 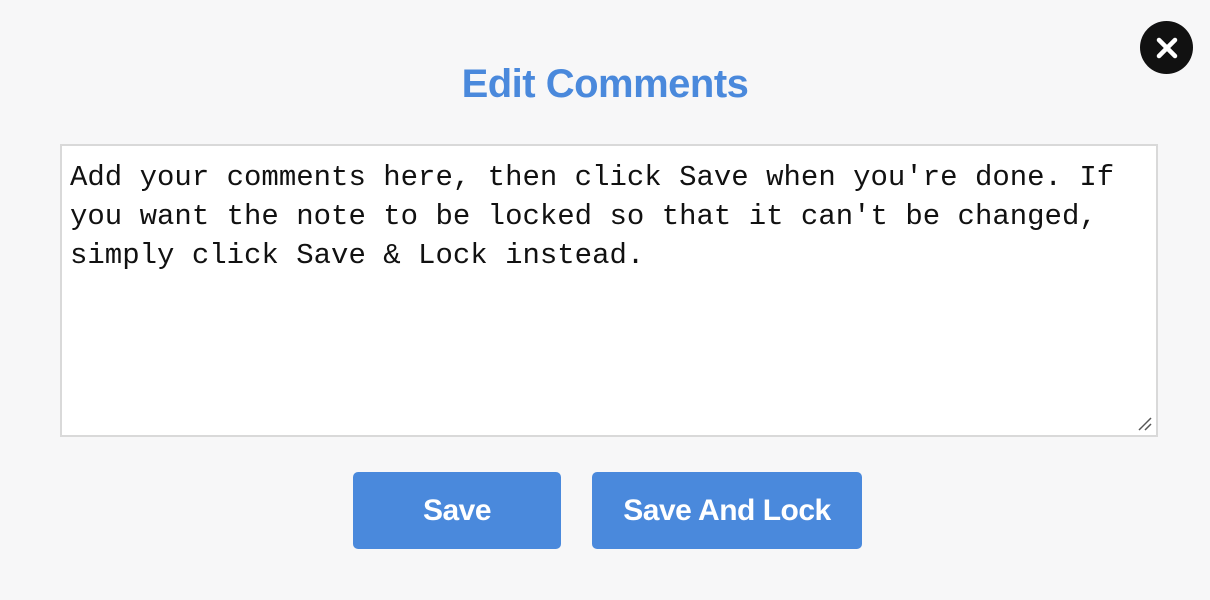 What do you see at coordinates (1166, 47) in the screenshot?
I see `close-icon` at bounding box center [1166, 47].